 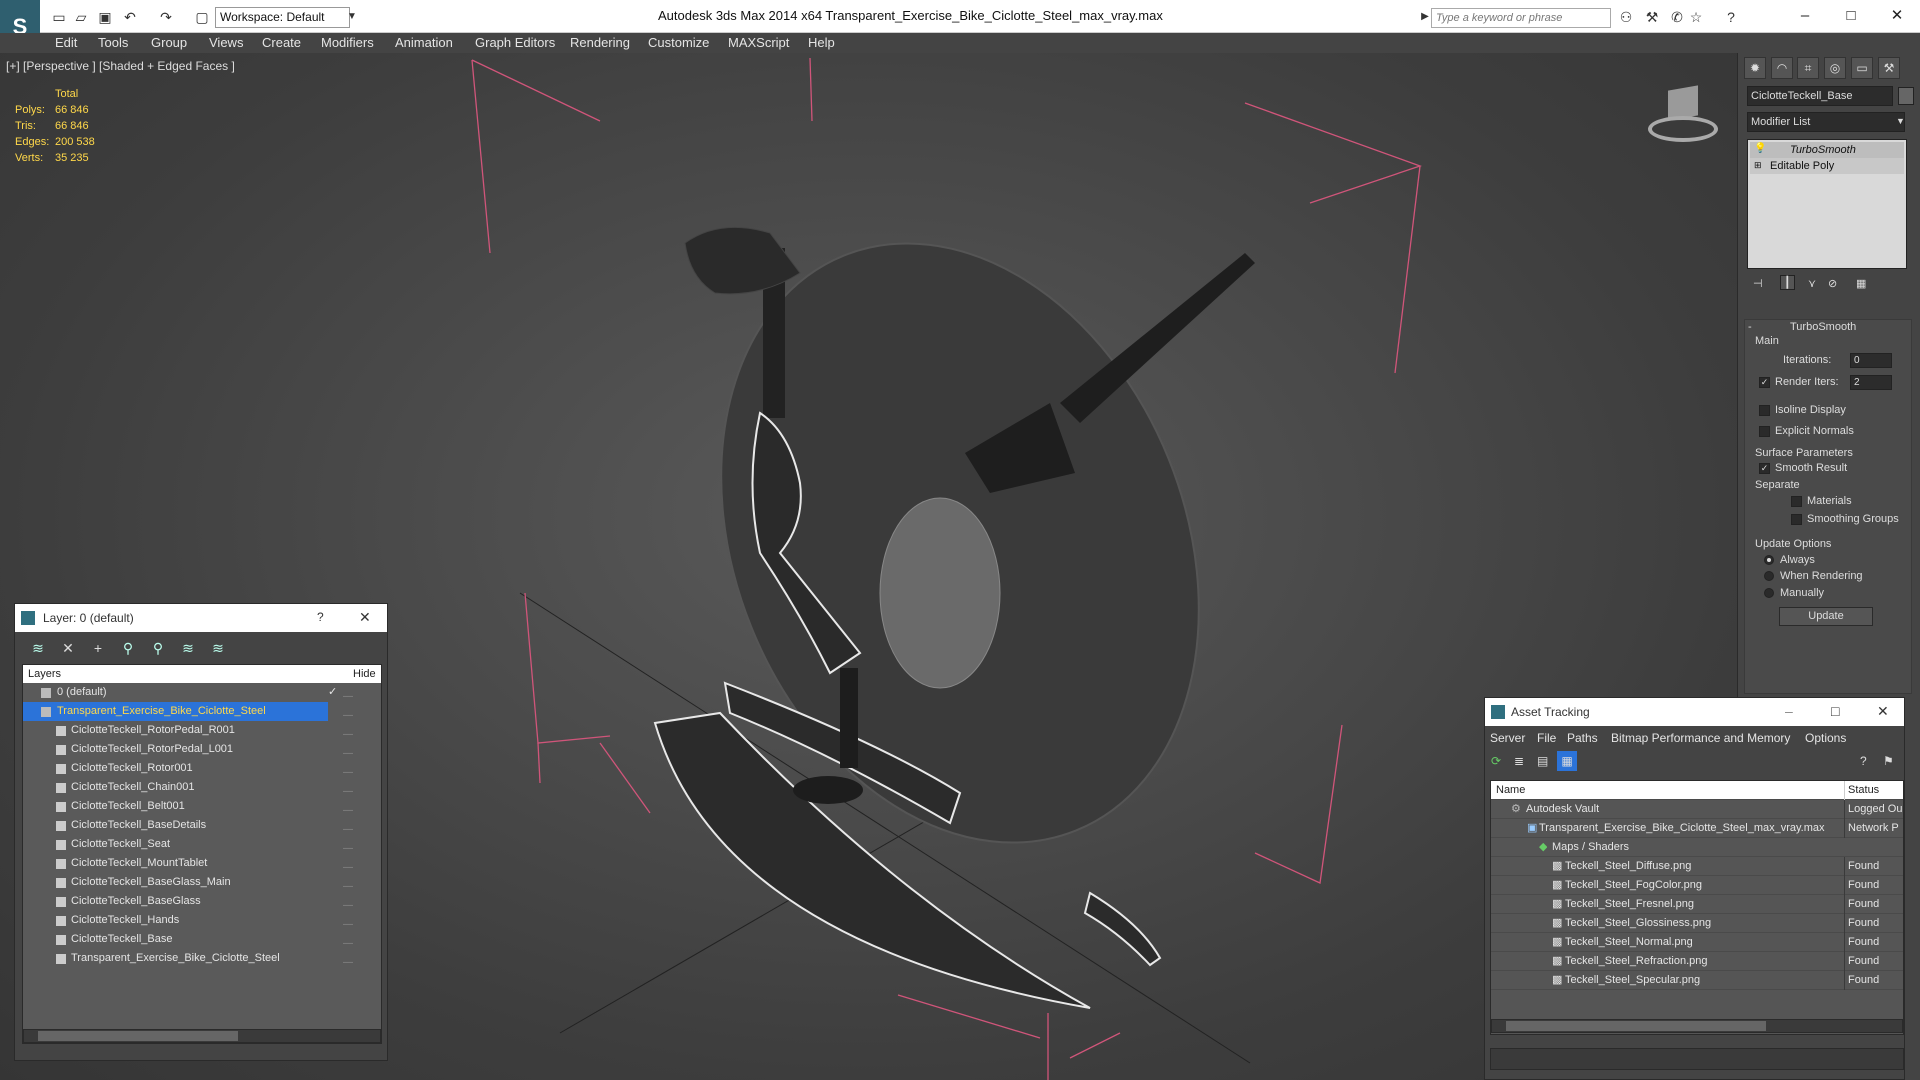 I want to click on menu-help: Help, so click(x=821, y=42).